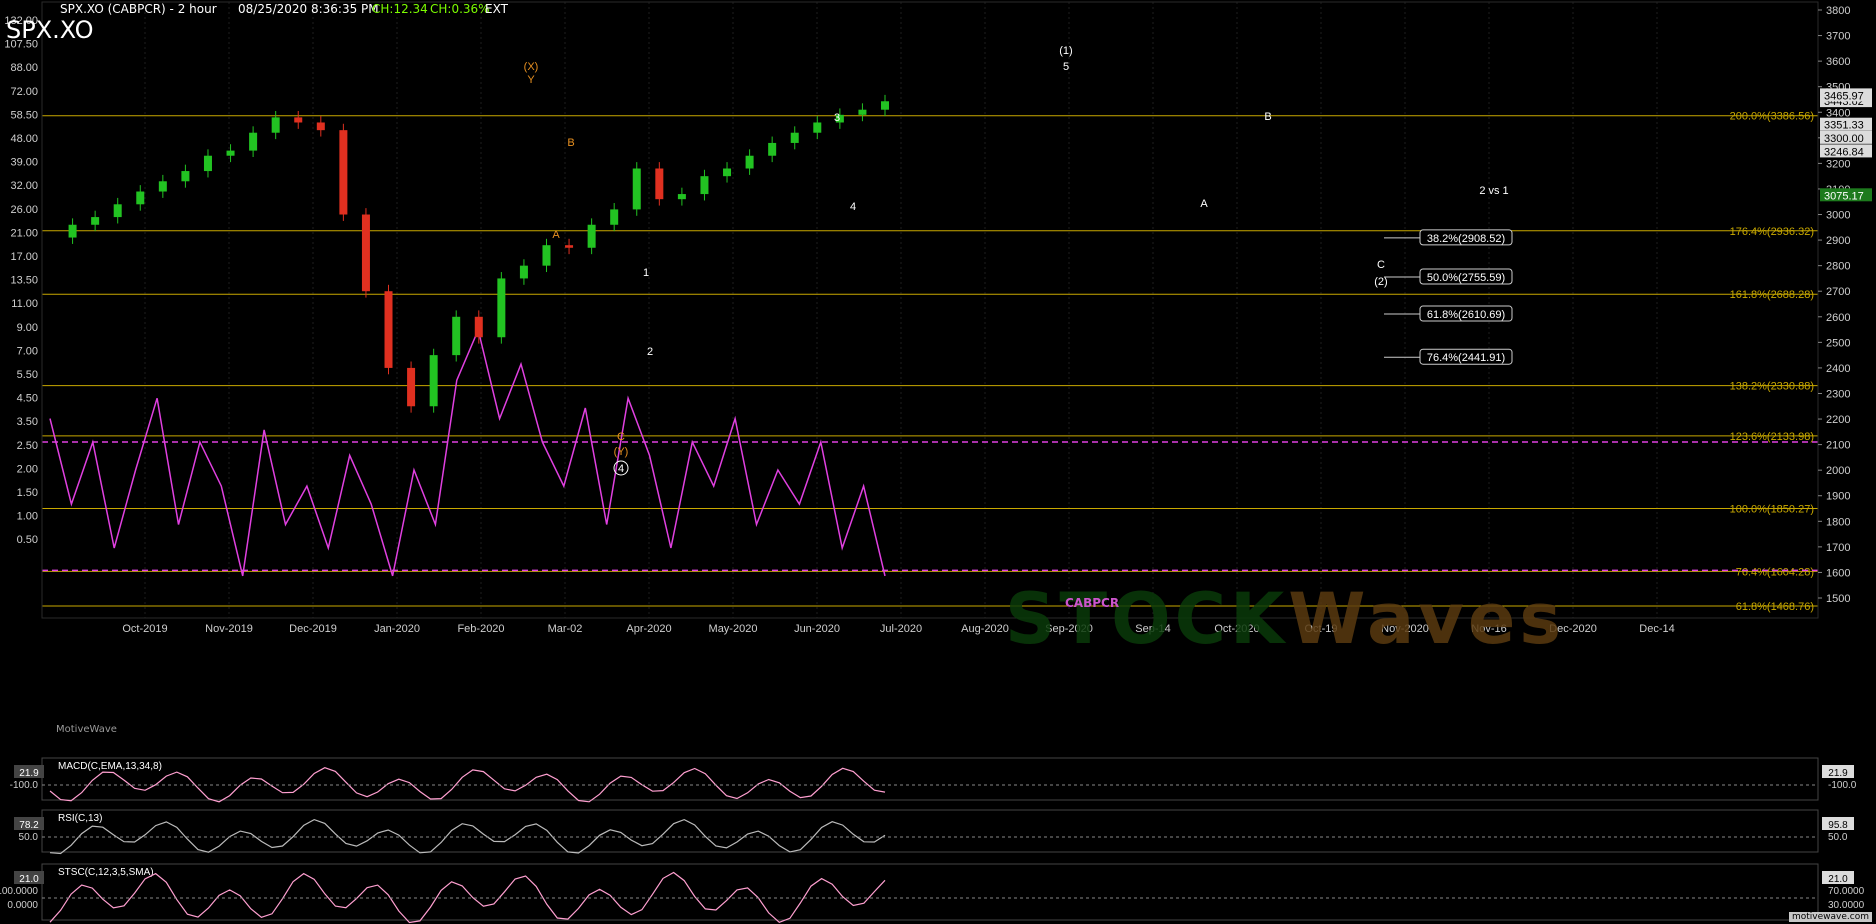  What do you see at coordinates (1842, 785) in the screenshot?
I see `indicator-tick: -100.0` at bounding box center [1842, 785].